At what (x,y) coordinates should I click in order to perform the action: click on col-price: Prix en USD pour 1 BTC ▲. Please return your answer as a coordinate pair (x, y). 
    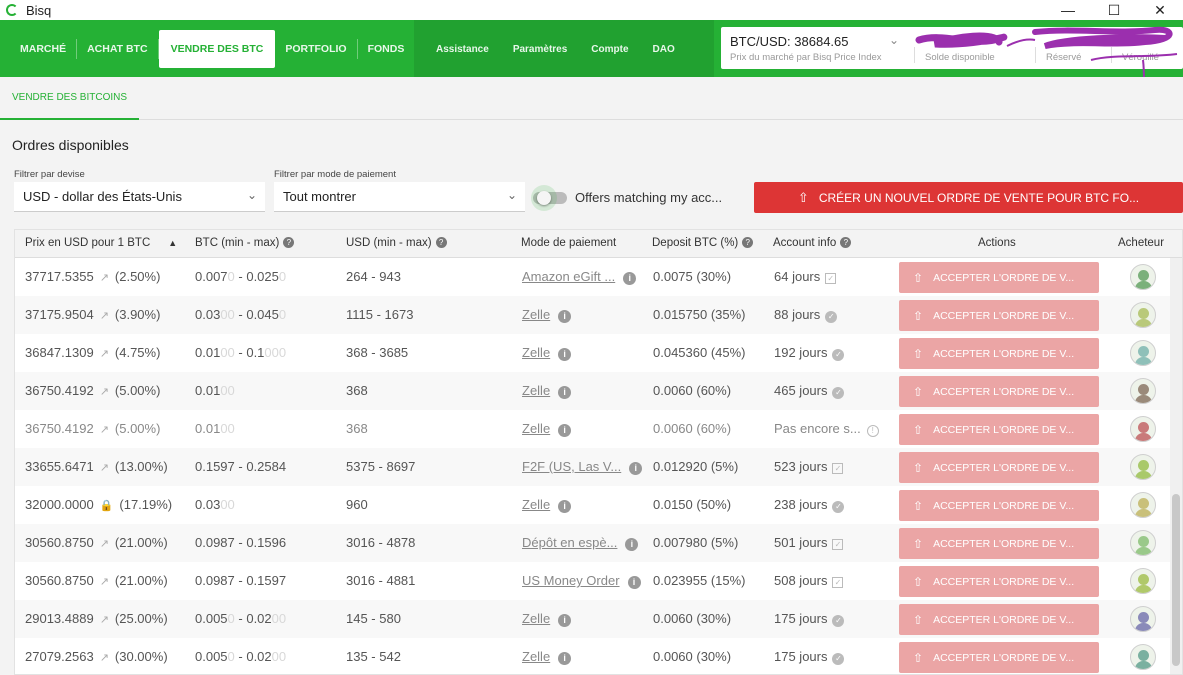
    Looking at the image, I should click on (101, 243).